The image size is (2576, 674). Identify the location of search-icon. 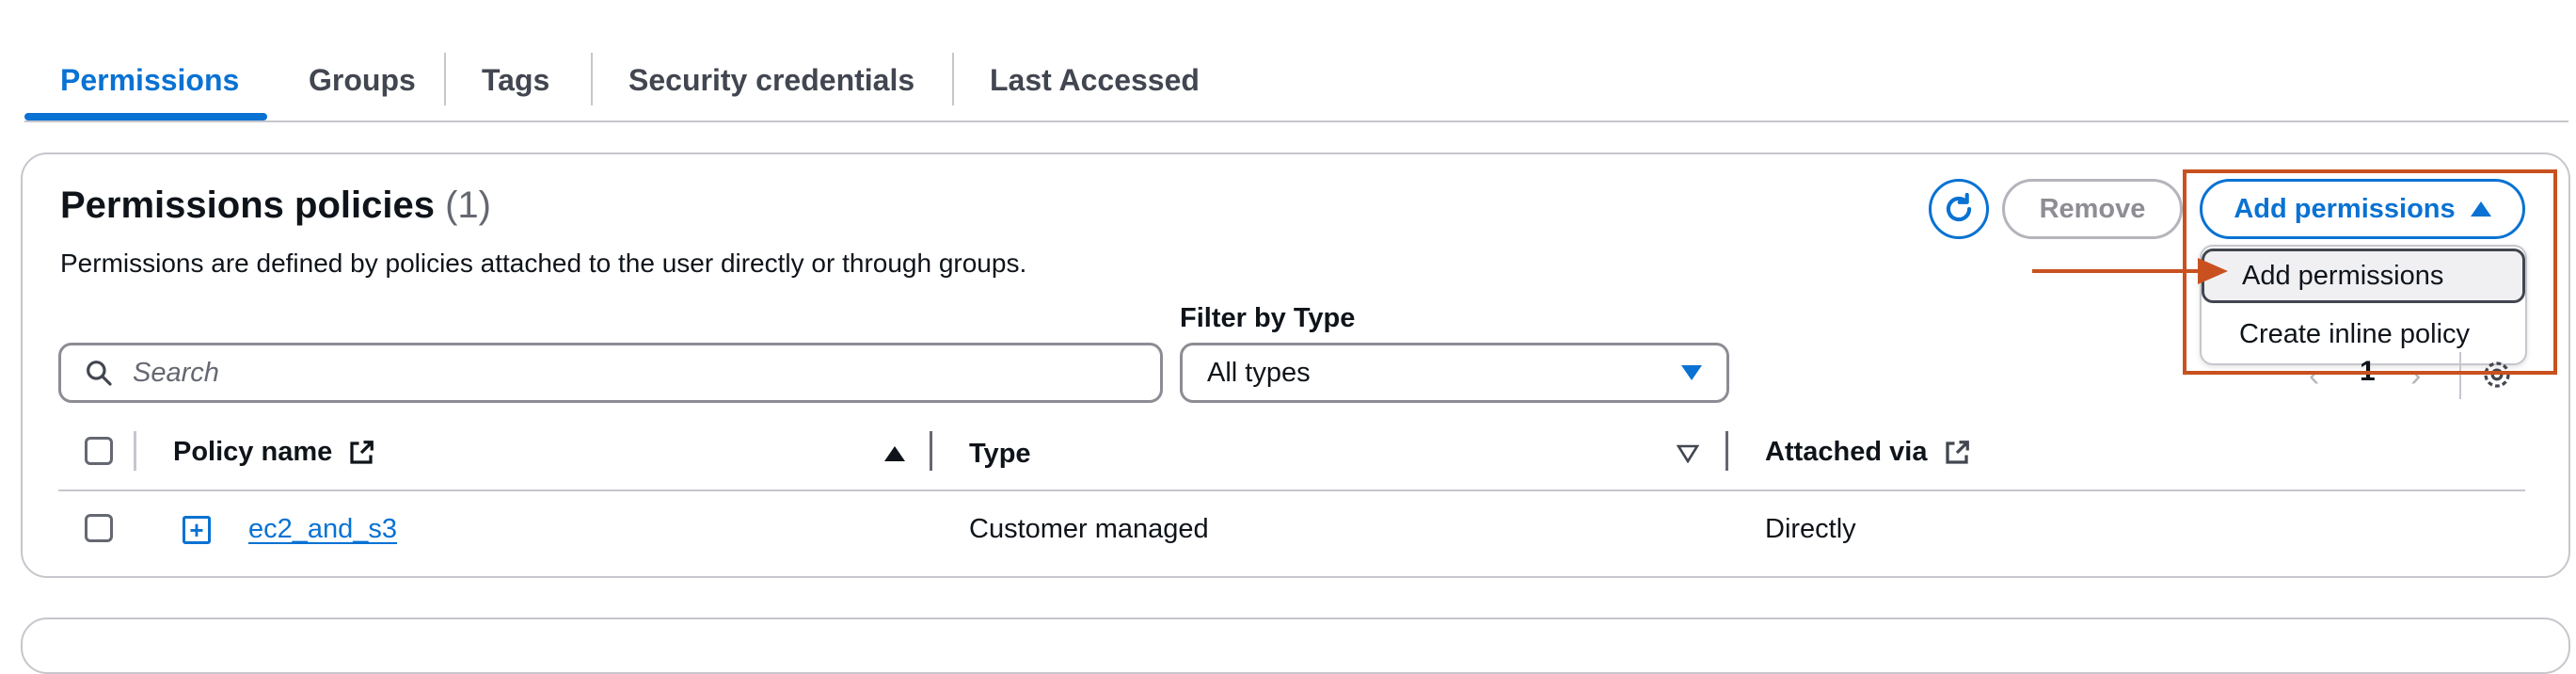
(99, 373).